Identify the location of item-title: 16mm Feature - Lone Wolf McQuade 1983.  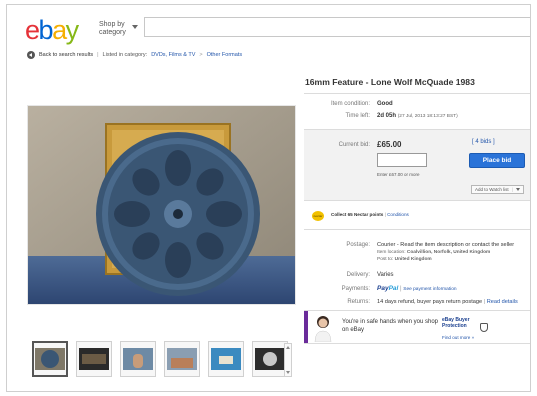
(390, 82).